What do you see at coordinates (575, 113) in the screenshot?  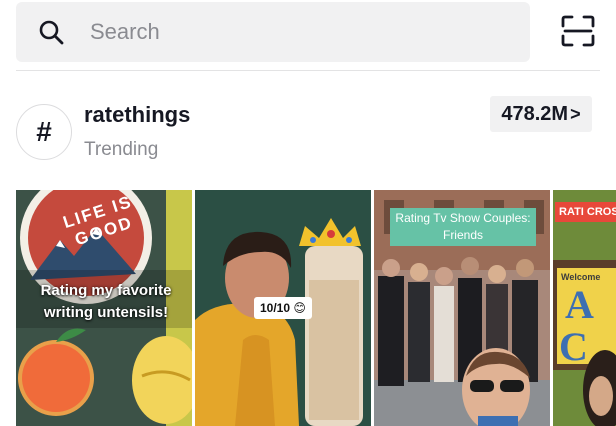 I see `chevron-right-icon: >` at bounding box center [575, 113].